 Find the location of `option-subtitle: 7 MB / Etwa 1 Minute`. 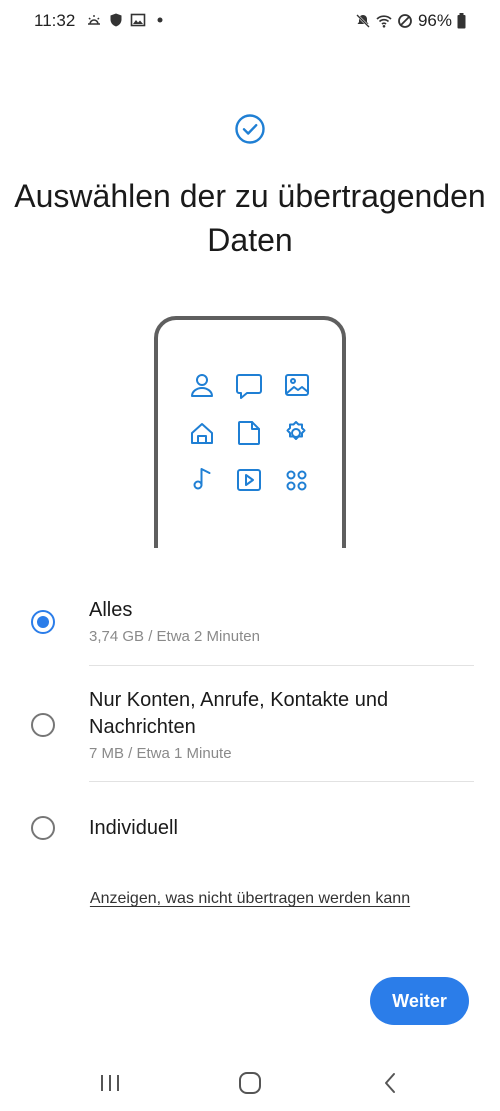

option-subtitle: 7 MB / Etwa 1 Minute is located at coordinates (160, 753).